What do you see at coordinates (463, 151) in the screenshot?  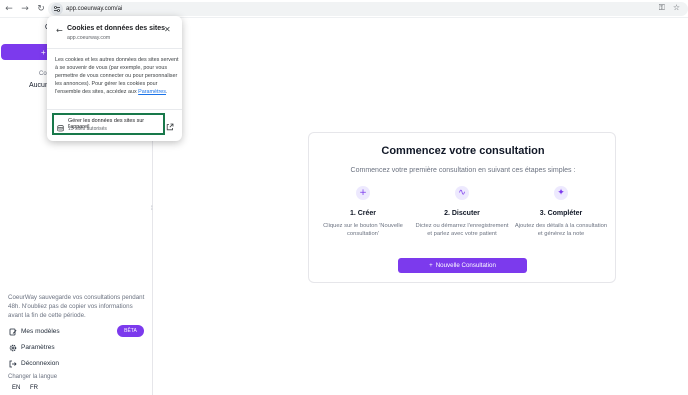 I see `page-title: Commencez votre consultation` at bounding box center [463, 151].